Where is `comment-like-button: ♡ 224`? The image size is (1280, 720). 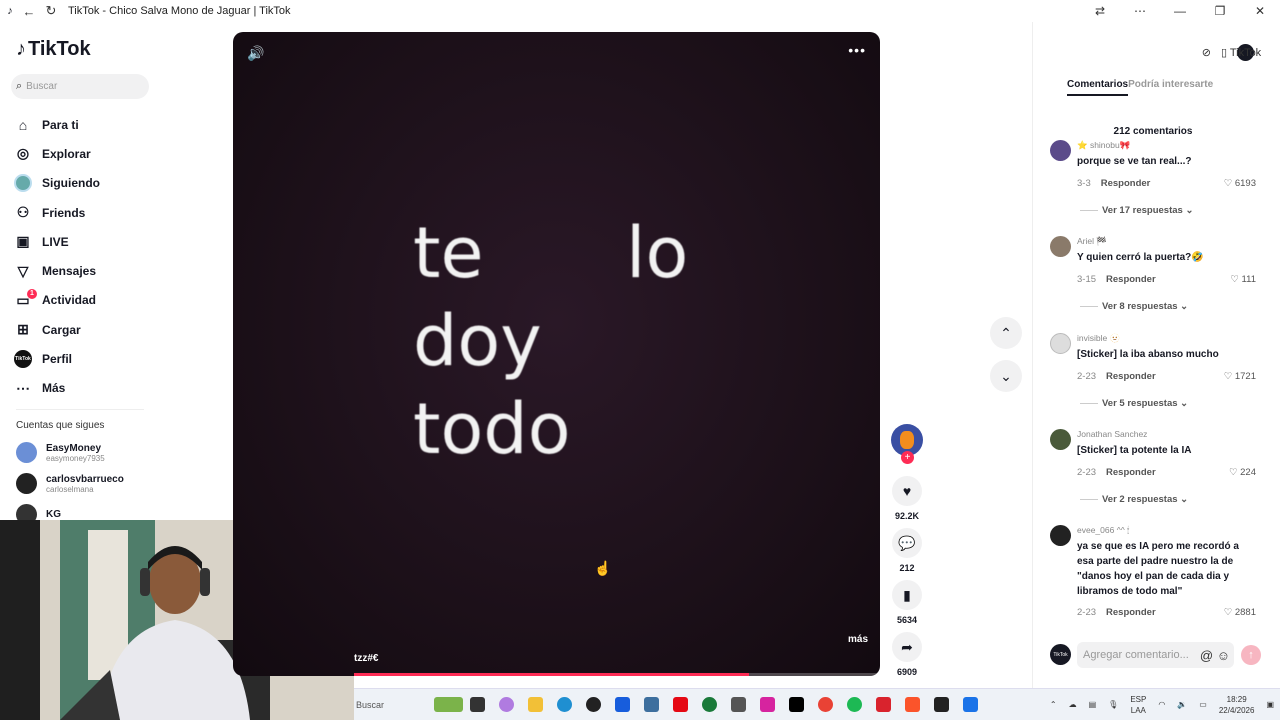
comment-like-button: ♡ 224 is located at coordinates (1242, 472).